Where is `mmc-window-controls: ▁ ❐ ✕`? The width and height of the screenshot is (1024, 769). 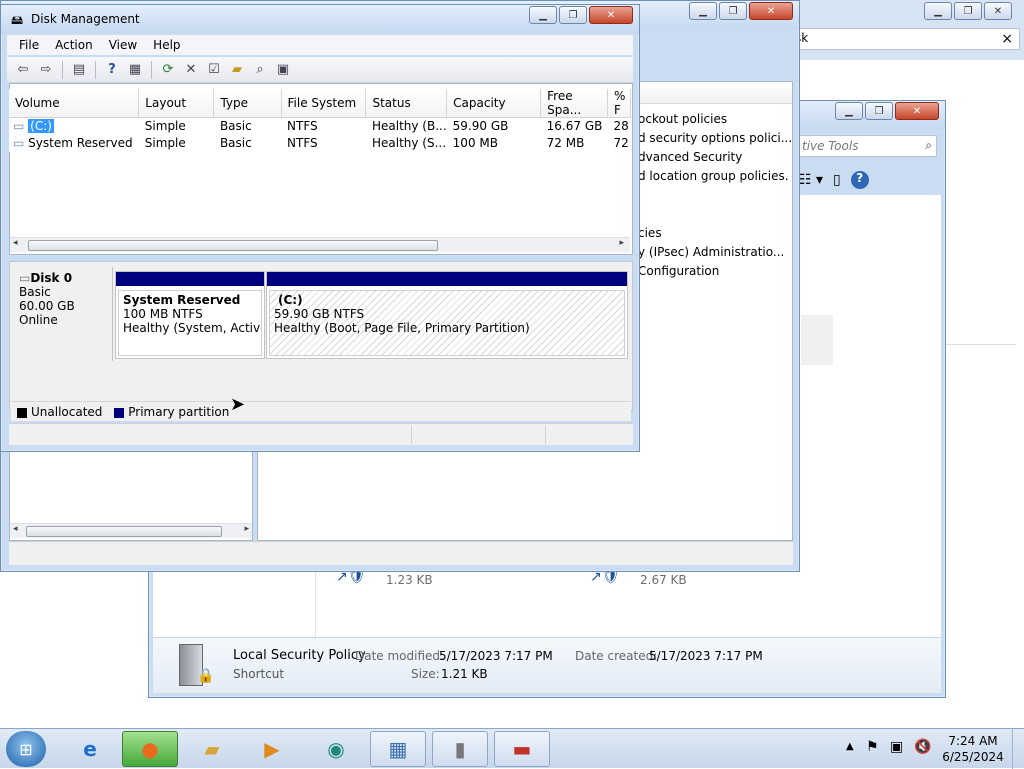 mmc-window-controls: ▁ ❐ ✕ is located at coordinates (741, 11).